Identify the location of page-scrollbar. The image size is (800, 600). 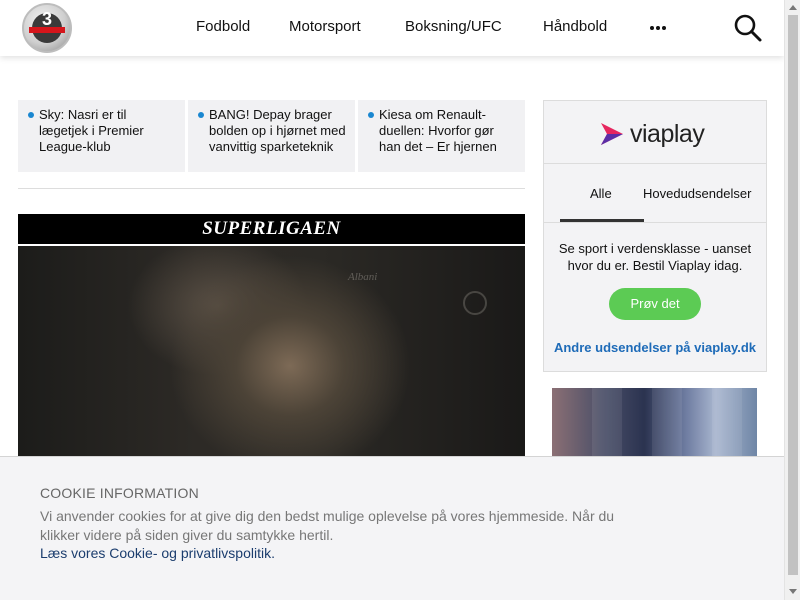
(792, 300).